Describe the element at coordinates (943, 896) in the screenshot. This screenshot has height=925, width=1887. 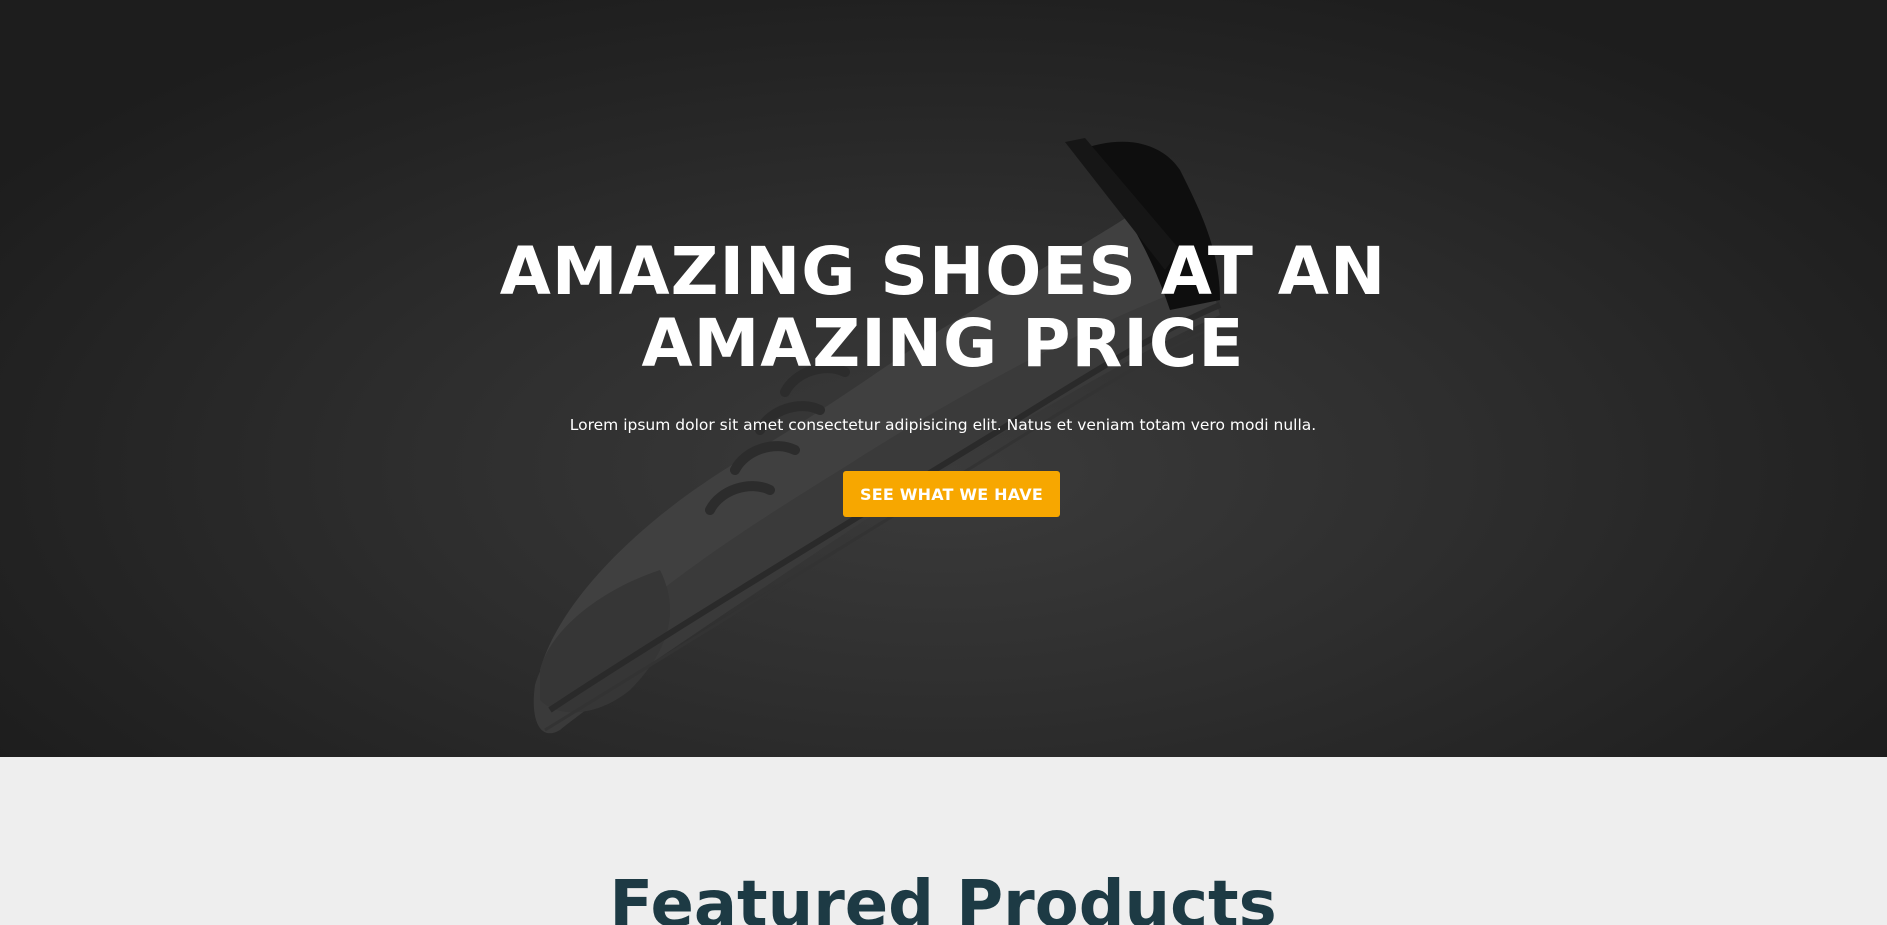
I see `featured-products-title: Featured Products` at that location.